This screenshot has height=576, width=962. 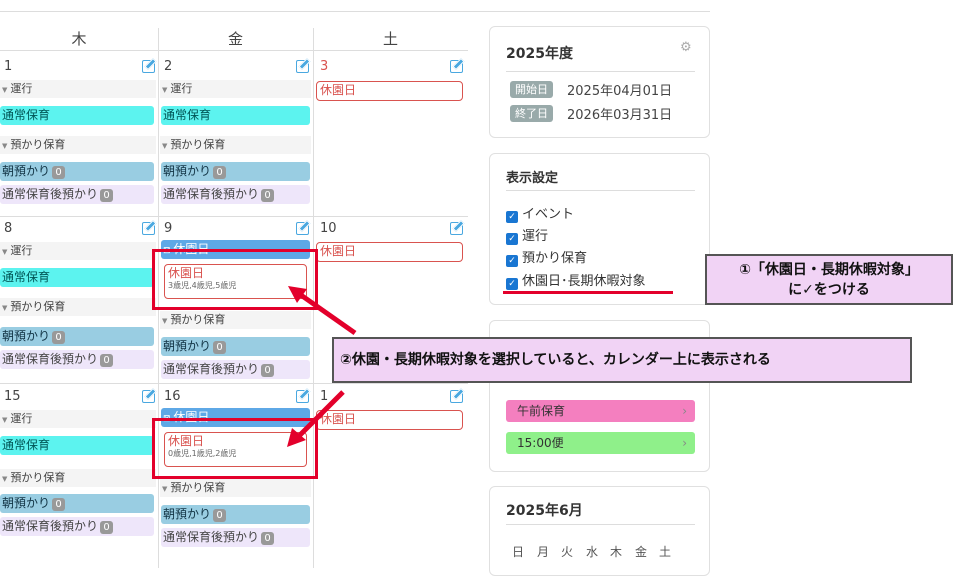 What do you see at coordinates (539, 54) in the screenshot?
I see `fiscal-year-title: 2025年度` at bounding box center [539, 54].